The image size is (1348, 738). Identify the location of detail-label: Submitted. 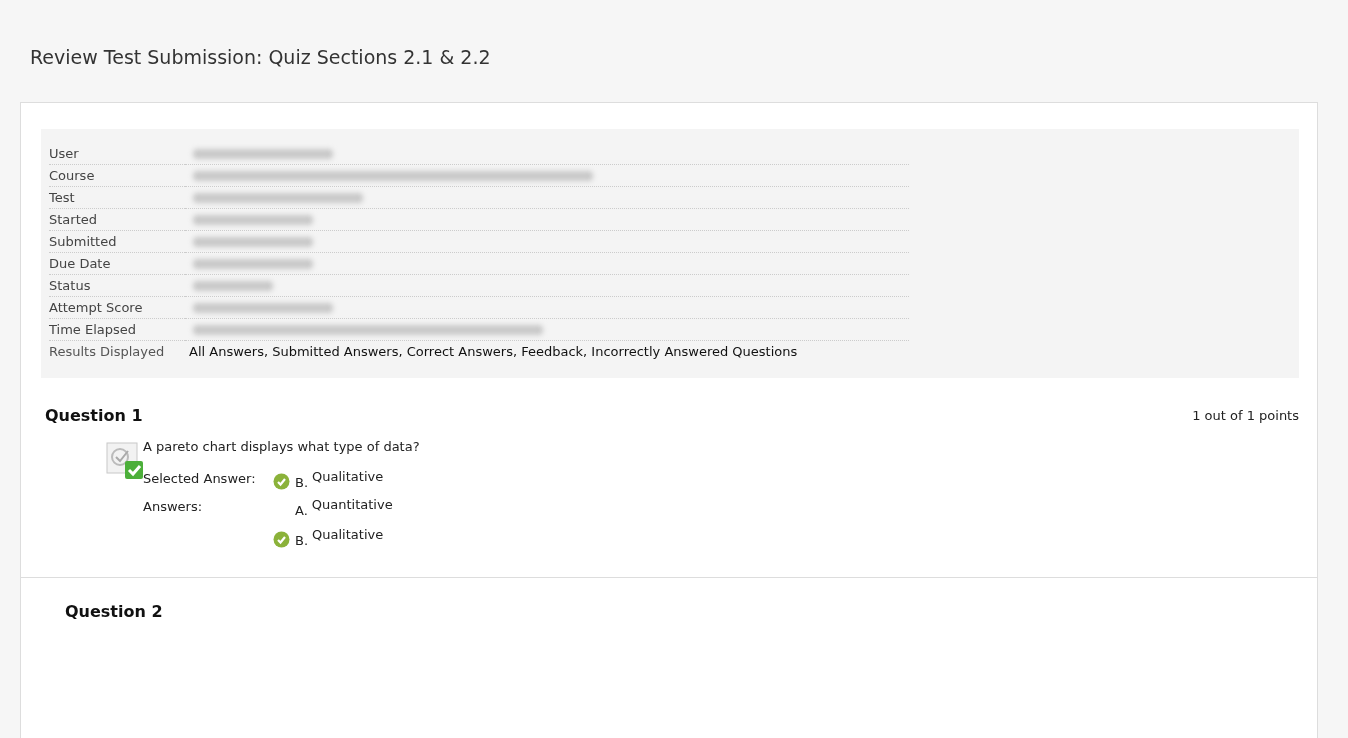
(117, 242).